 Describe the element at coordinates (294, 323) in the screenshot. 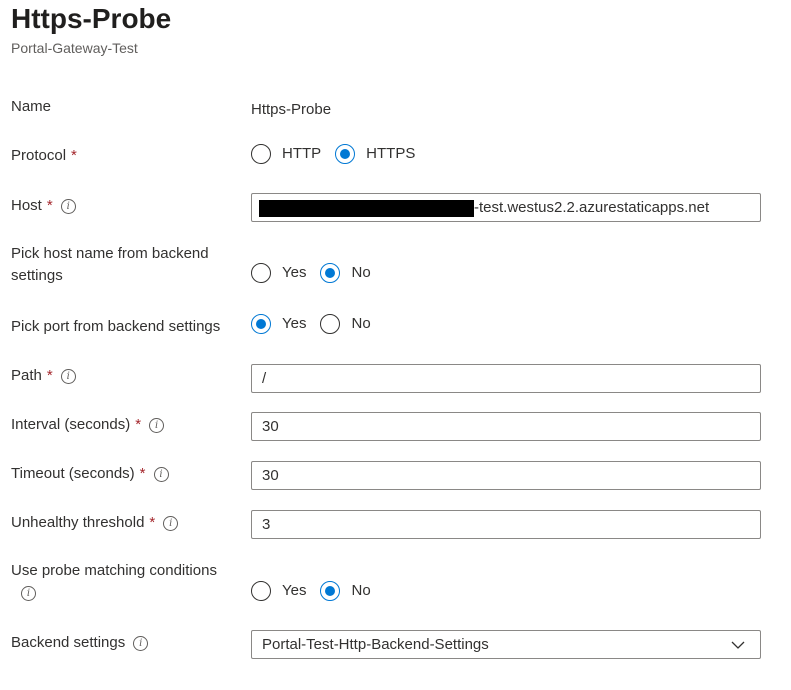

I see `pick-port-option-yes-label: Yes` at that location.